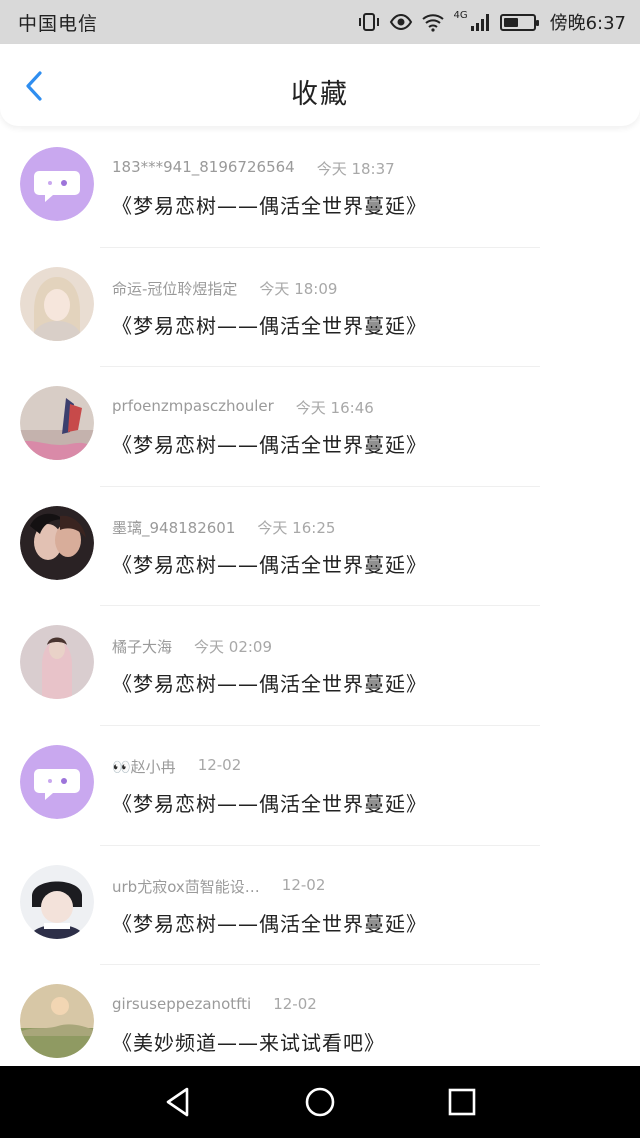 This screenshot has height=1138, width=640. I want to click on item-time: 今天 16:25, so click(296, 527).